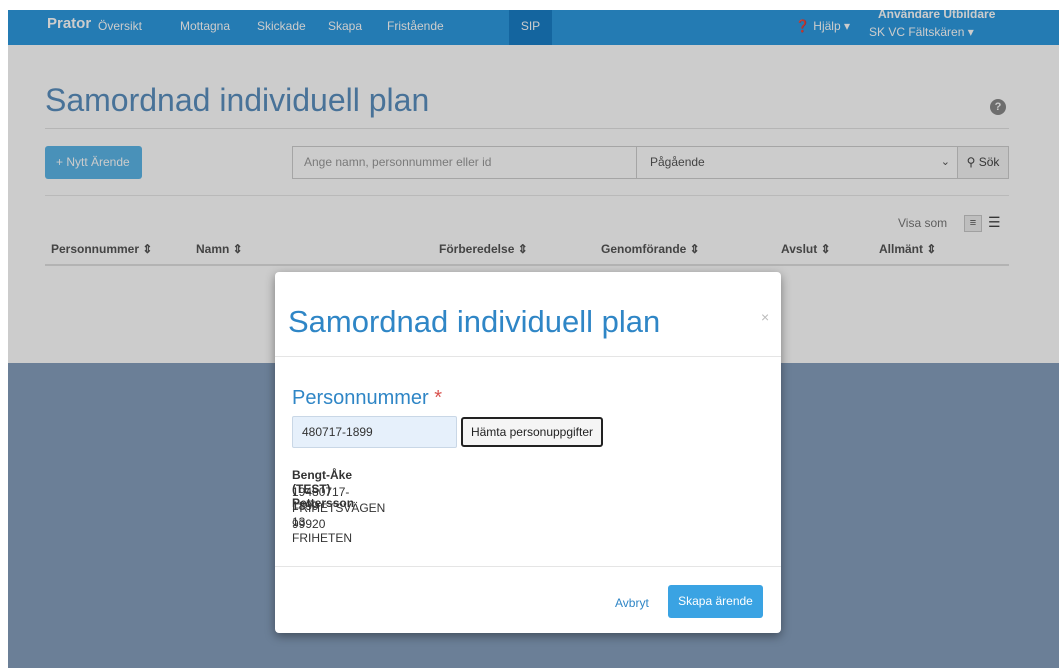 This screenshot has width=1059, height=668. I want to click on modal-header-rule, so click(528, 356).